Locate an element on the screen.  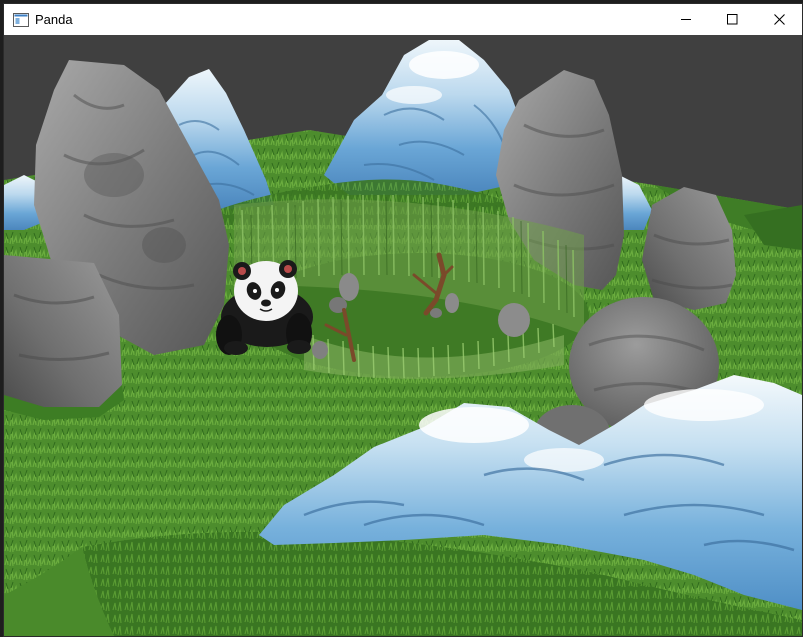
app-window-icon is located at coordinates (21, 20).